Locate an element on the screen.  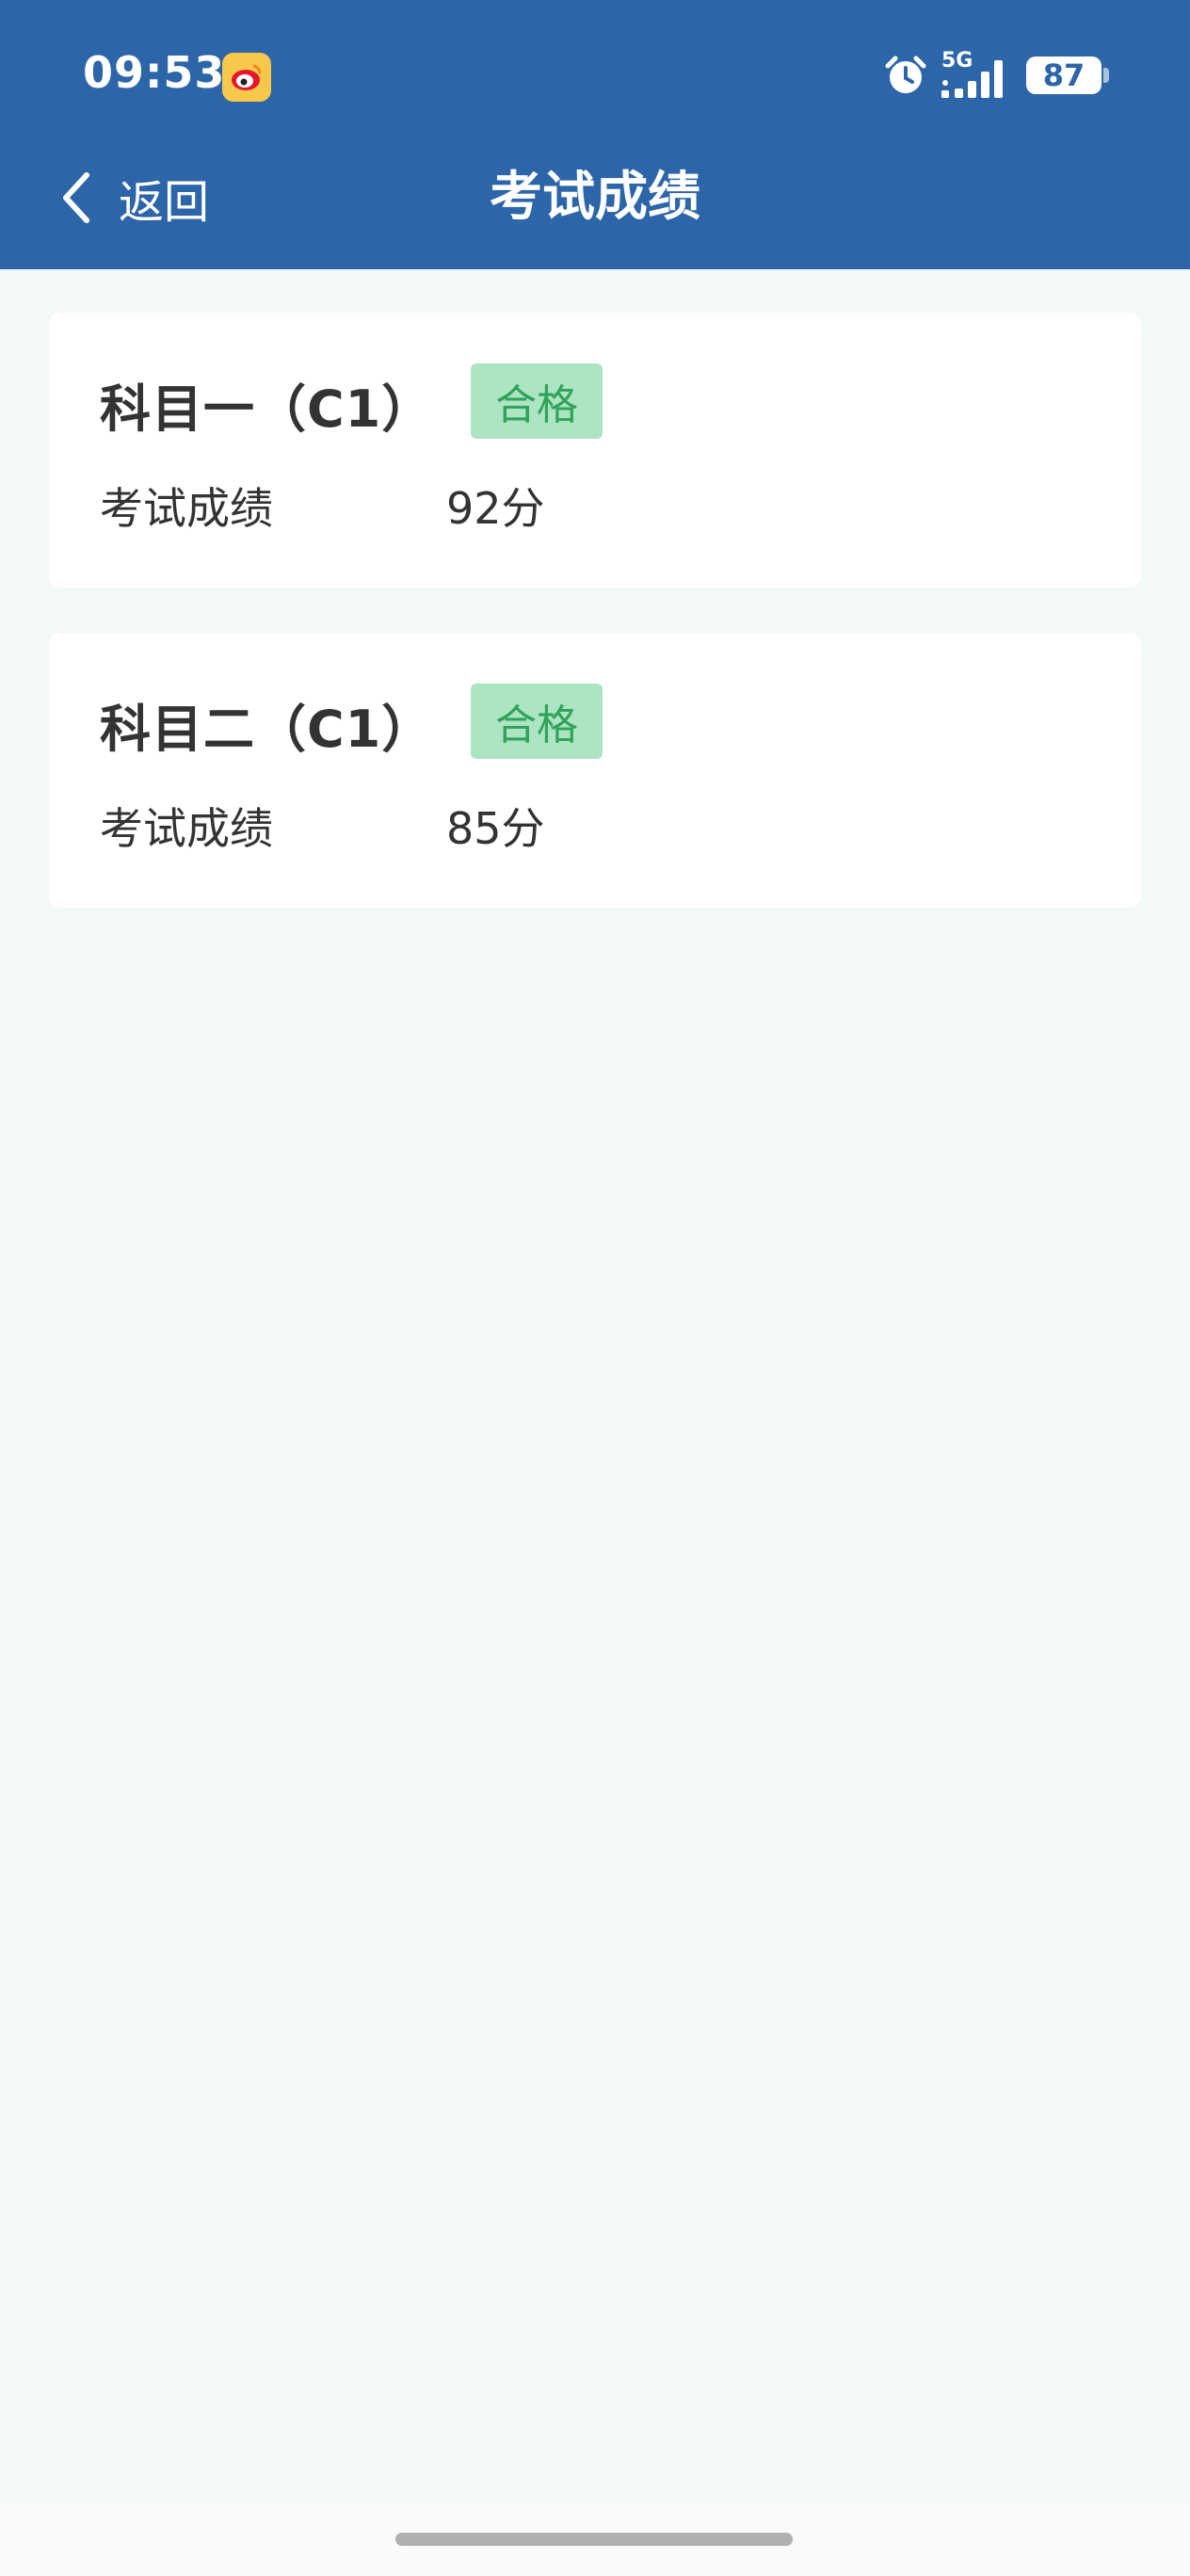
battery-level: 87 is located at coordinates (1063, 75).